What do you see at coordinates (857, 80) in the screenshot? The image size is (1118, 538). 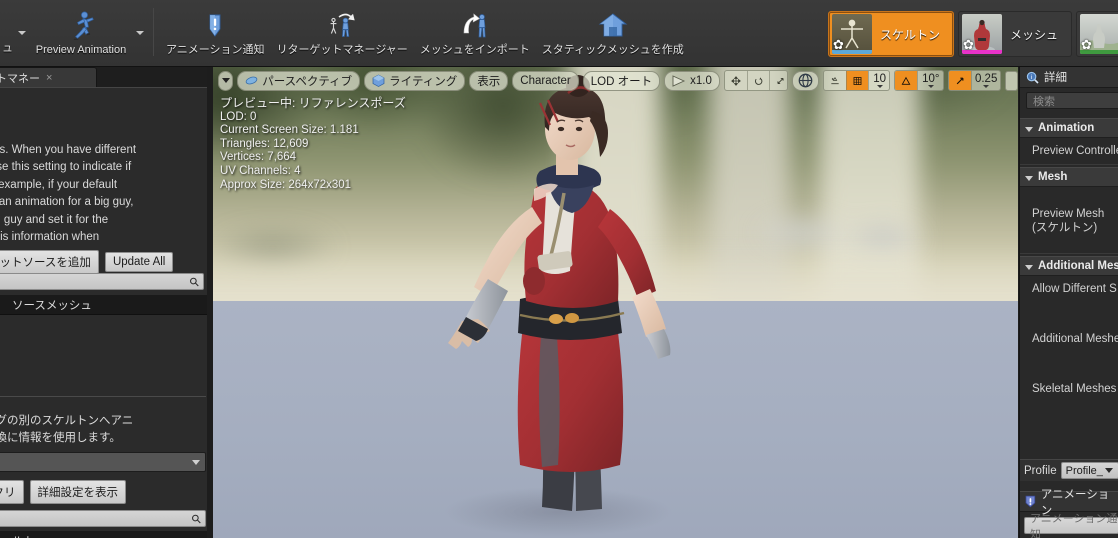 I see `grid-snap-icon` at bounding box center [857, 80].